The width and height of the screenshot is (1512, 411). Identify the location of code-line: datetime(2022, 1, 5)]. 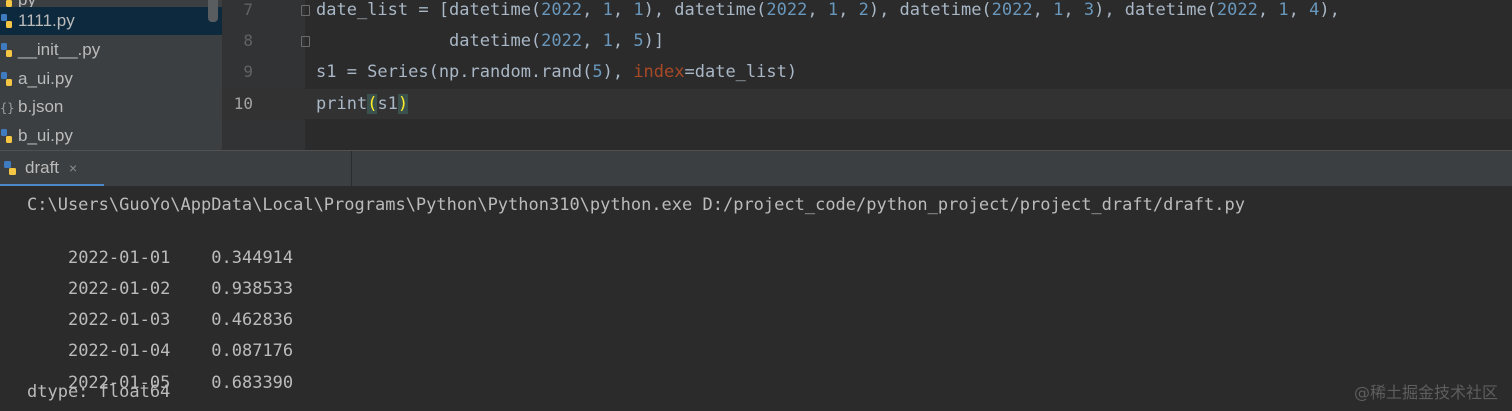
(490, 41).